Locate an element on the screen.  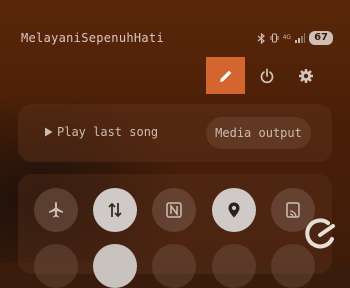
flashlight-tile is located at coordinates (56, 266).